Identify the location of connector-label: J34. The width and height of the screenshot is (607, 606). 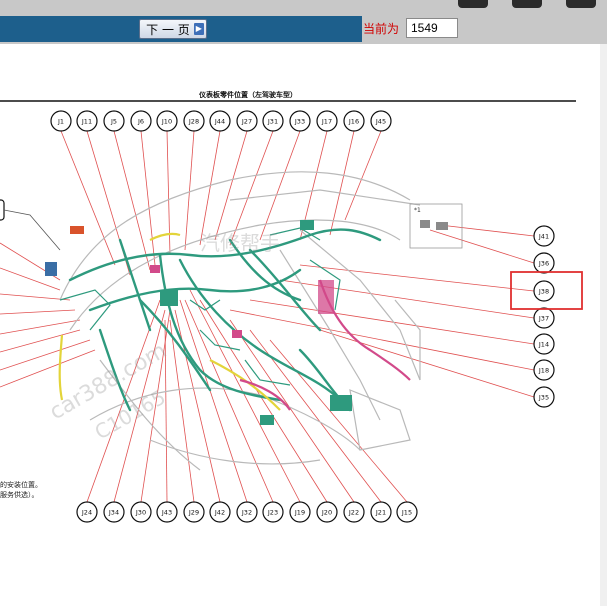
(113, 513).